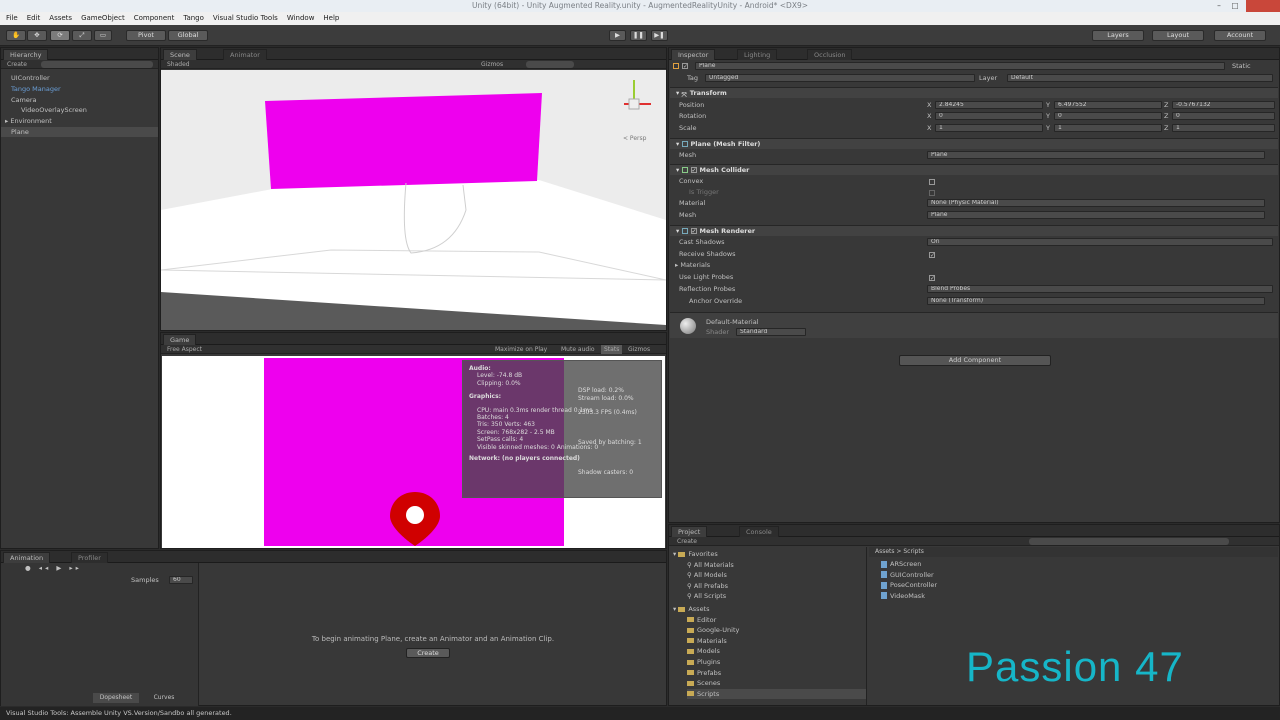 The height and width of the screenshot is (720, 1280). What do you see at coordinates (909, 564) in the screenshot?
I see `script-item: ARScreen` at bounding box center [909, 564].